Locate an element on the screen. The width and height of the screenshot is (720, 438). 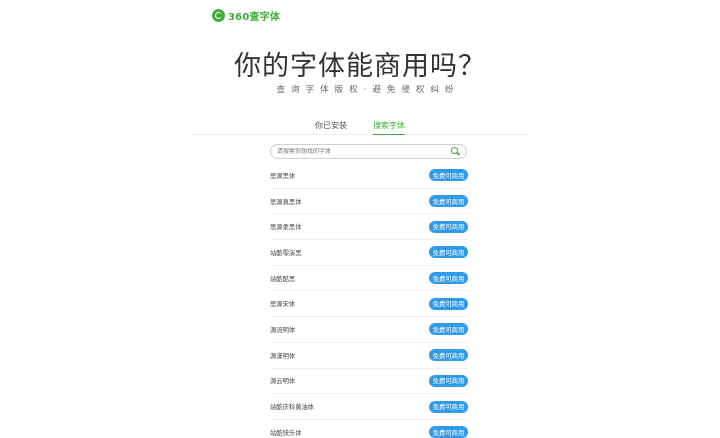
font-name: 站酷庆科黄油体 is located at coordinates (292, 406).